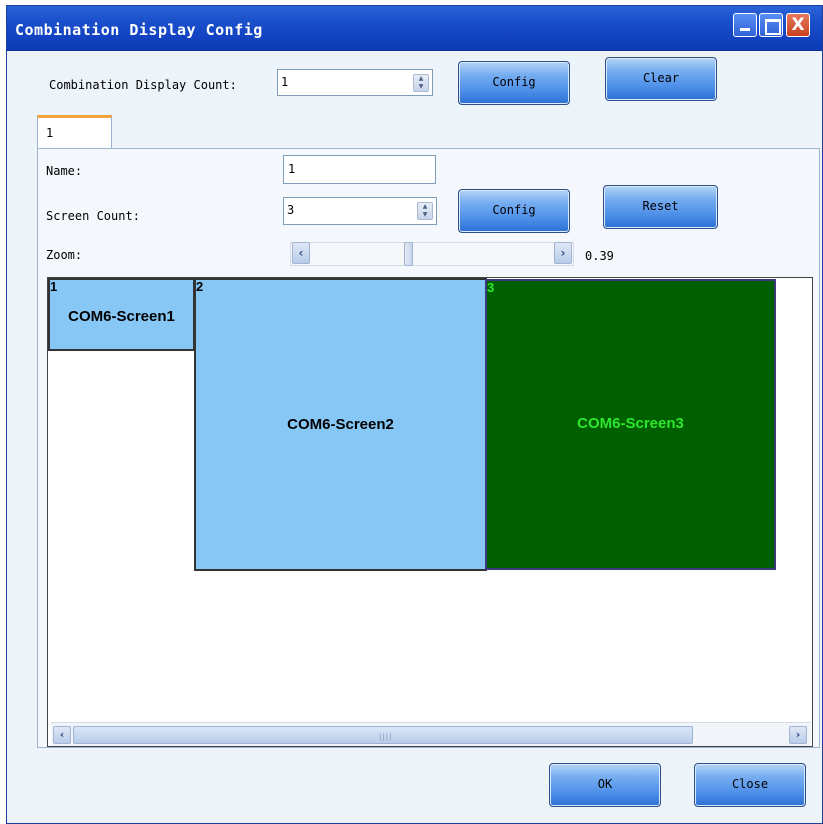 The width and height of the screenshot is (823, 824). I want to click on minimize-button, so click(745, 25).